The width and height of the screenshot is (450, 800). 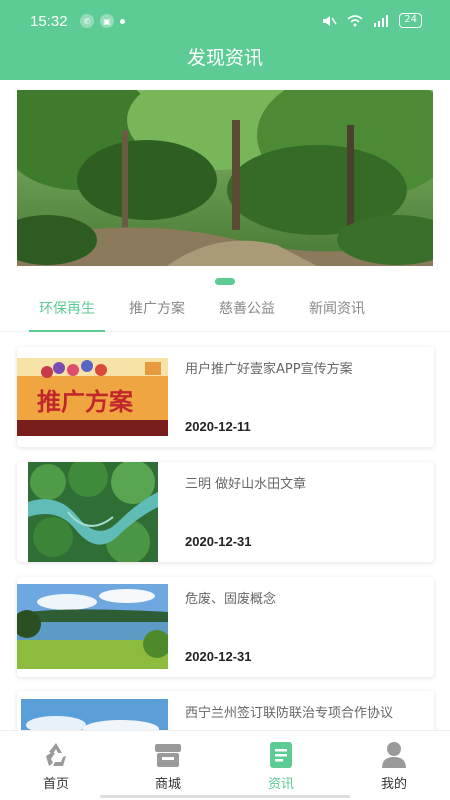 What do you see at coordinates (225, 627) in the screenshot?
I see `article-card: 危废、固废概念 2020-12-31` at bounding box center [225, 627].